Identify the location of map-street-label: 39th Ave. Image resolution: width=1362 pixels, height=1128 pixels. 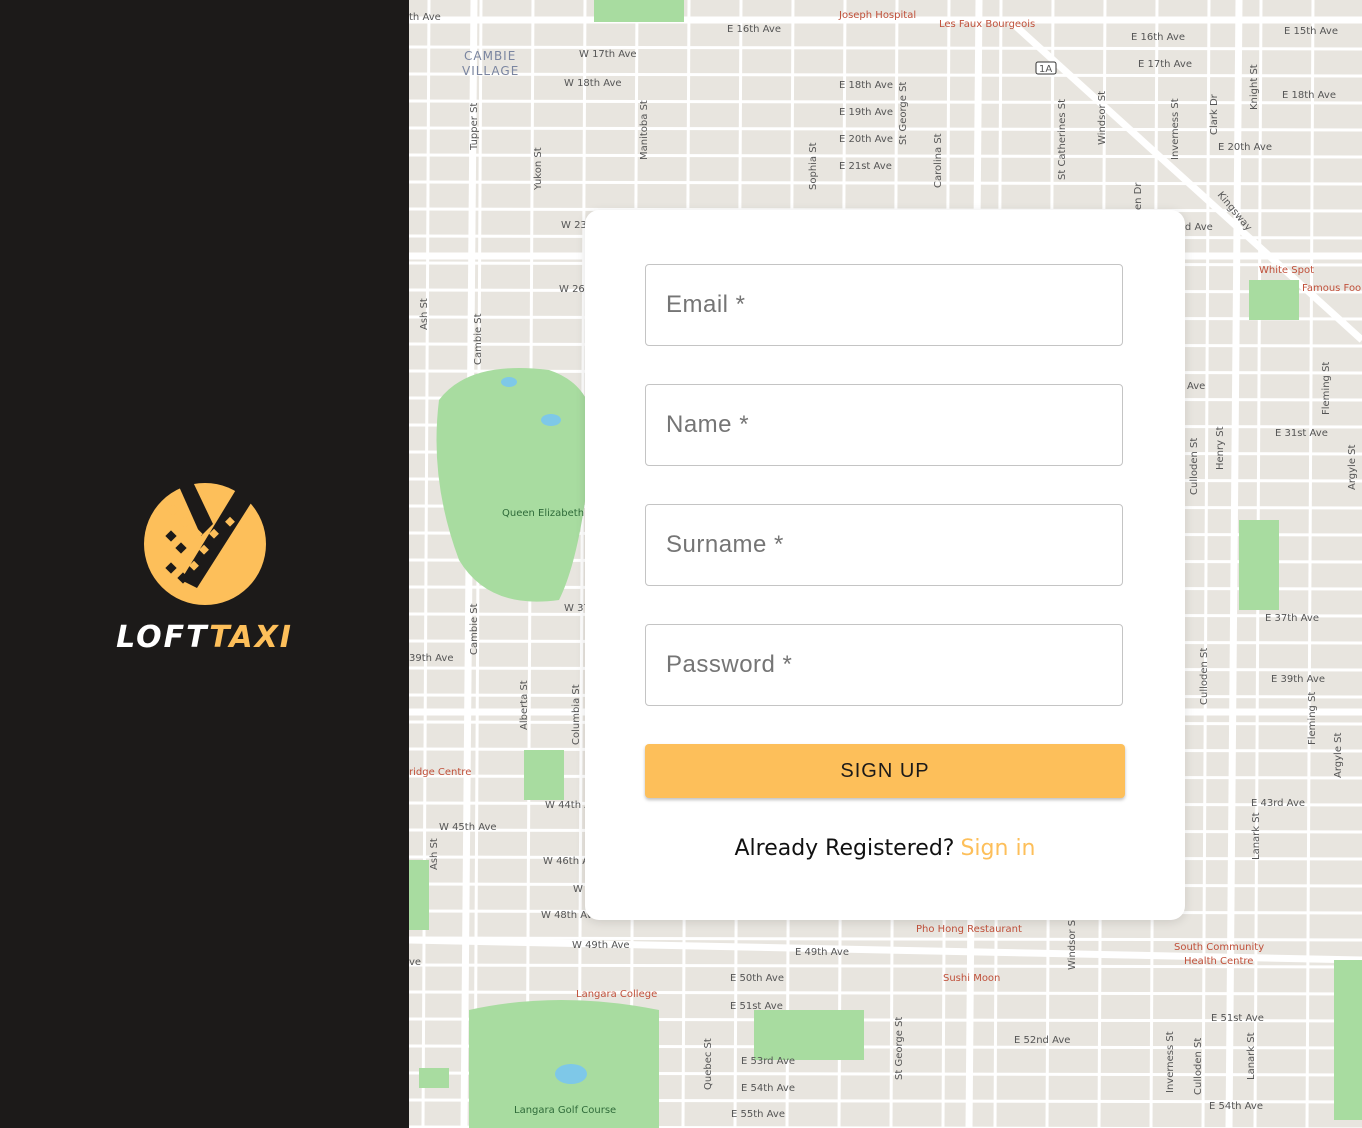
(431, 658).